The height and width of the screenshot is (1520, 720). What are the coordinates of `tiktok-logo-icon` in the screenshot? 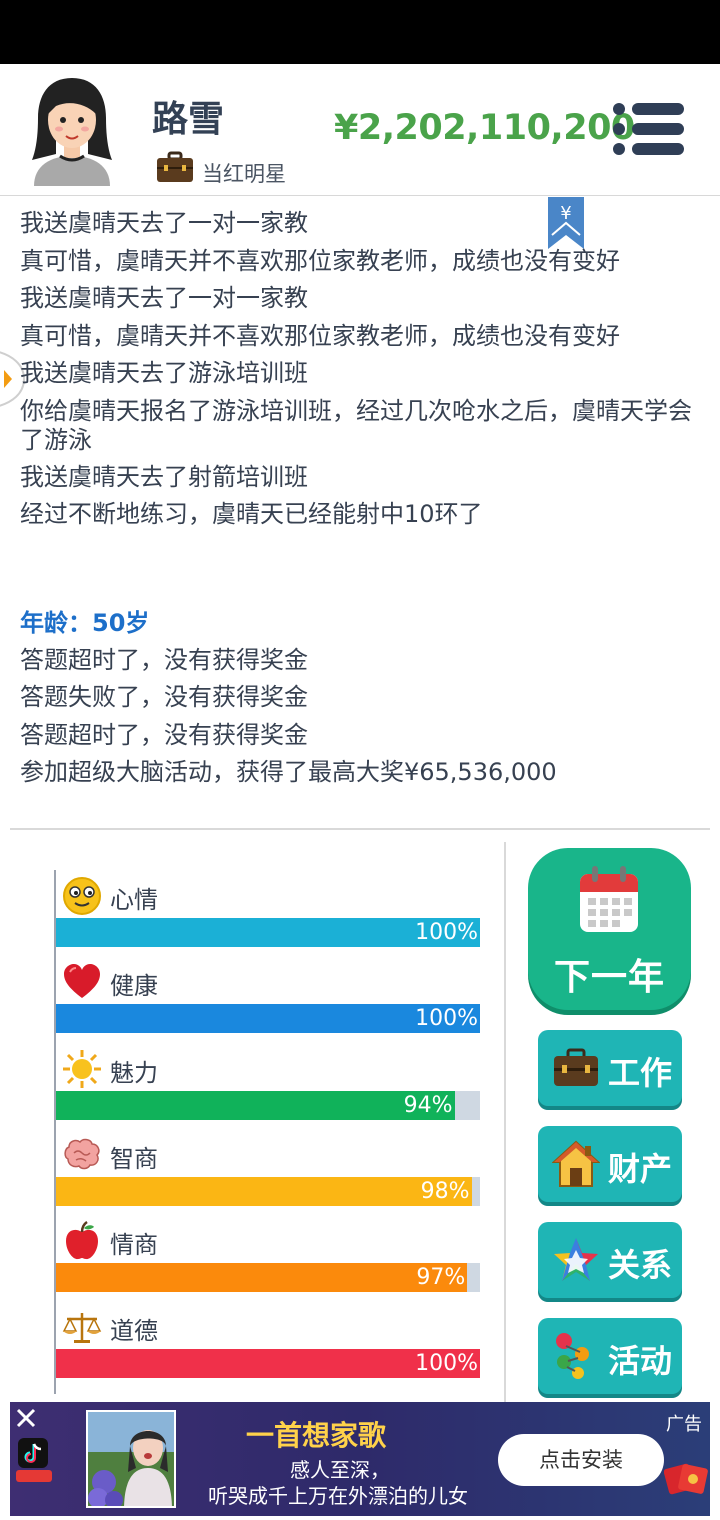 It's located at (33, 1453).